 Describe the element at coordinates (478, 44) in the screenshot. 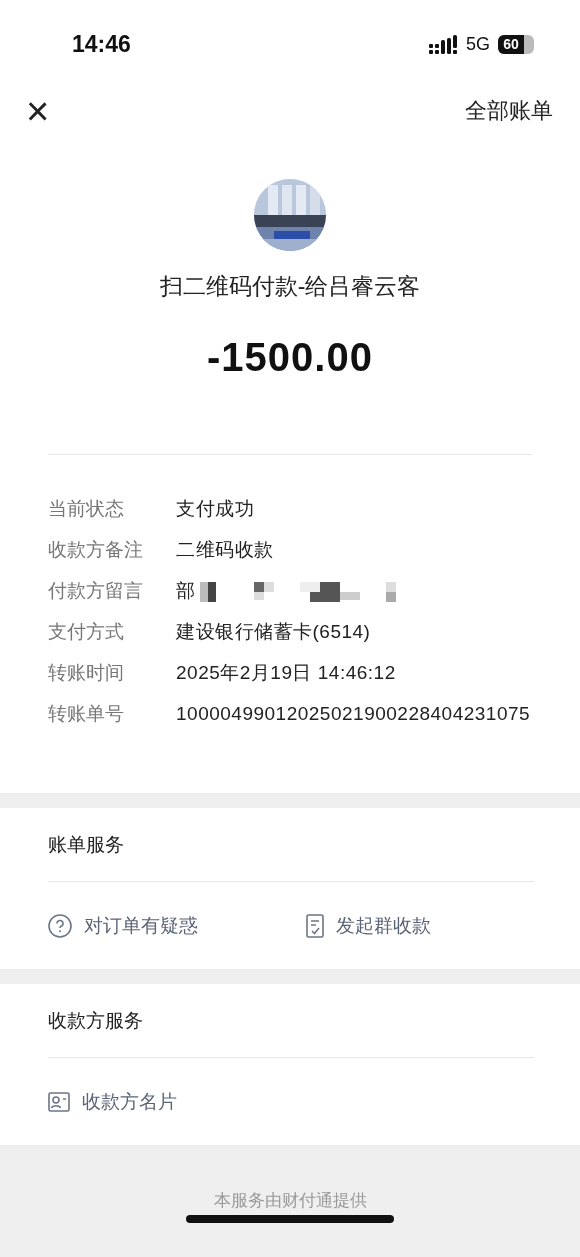

I see `network-label: 5G` at that location.